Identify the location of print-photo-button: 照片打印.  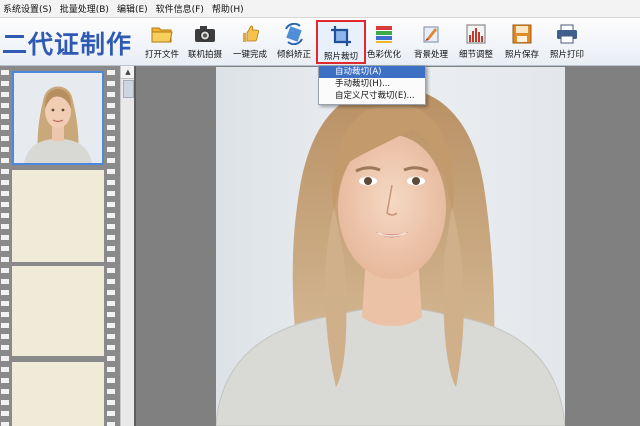
(567, 41).